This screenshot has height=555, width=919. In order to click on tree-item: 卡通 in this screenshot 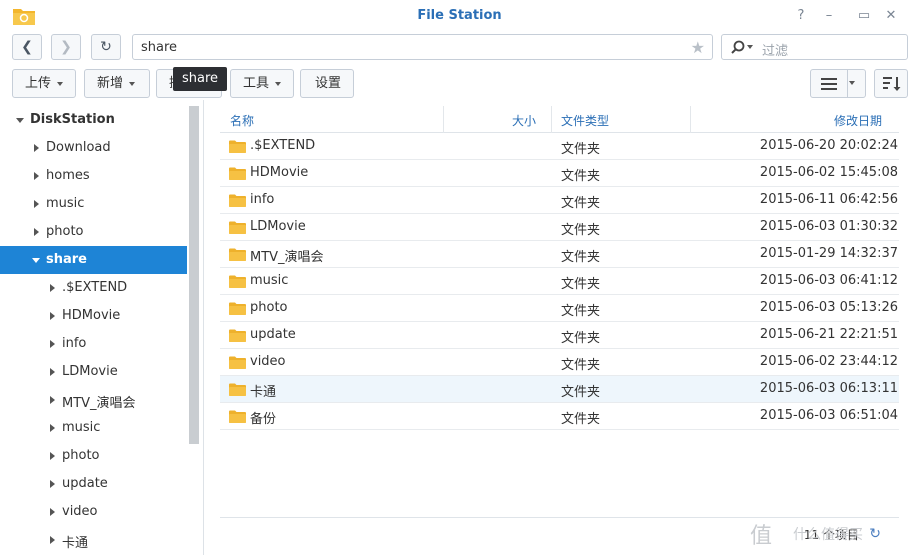, I will do `click(93, 540)`.